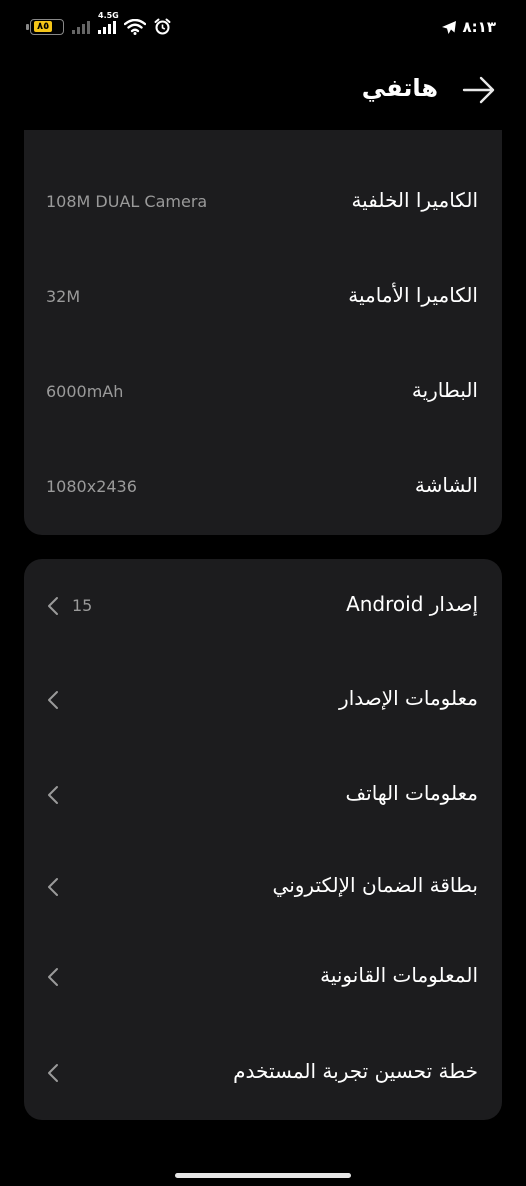 The width and height of the screenshot is (526, 1186). What do you see at coordinates (127, 201) in the screenshot?
I see `spec-value: 108M DUAL Camera` at bounding box center [127, 201].